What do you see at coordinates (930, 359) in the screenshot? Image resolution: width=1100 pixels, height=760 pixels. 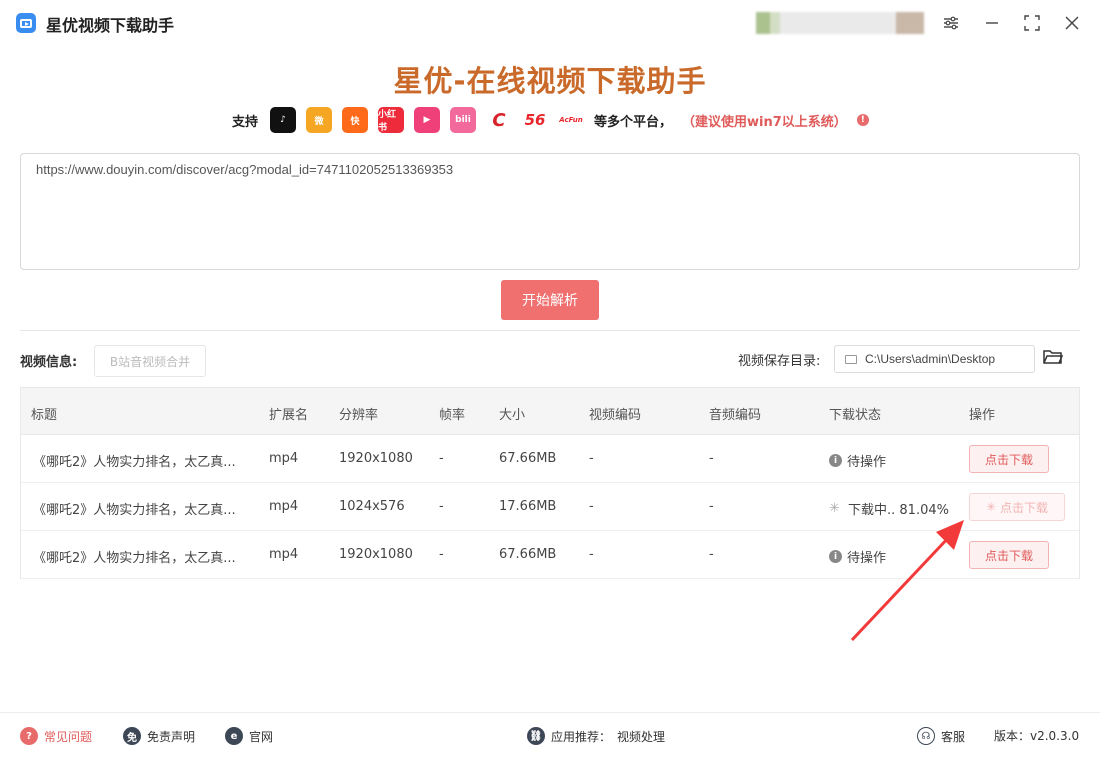 I see `save-dir-path: C:\Users\admin\Desktop` at bounding box center [930, 359].